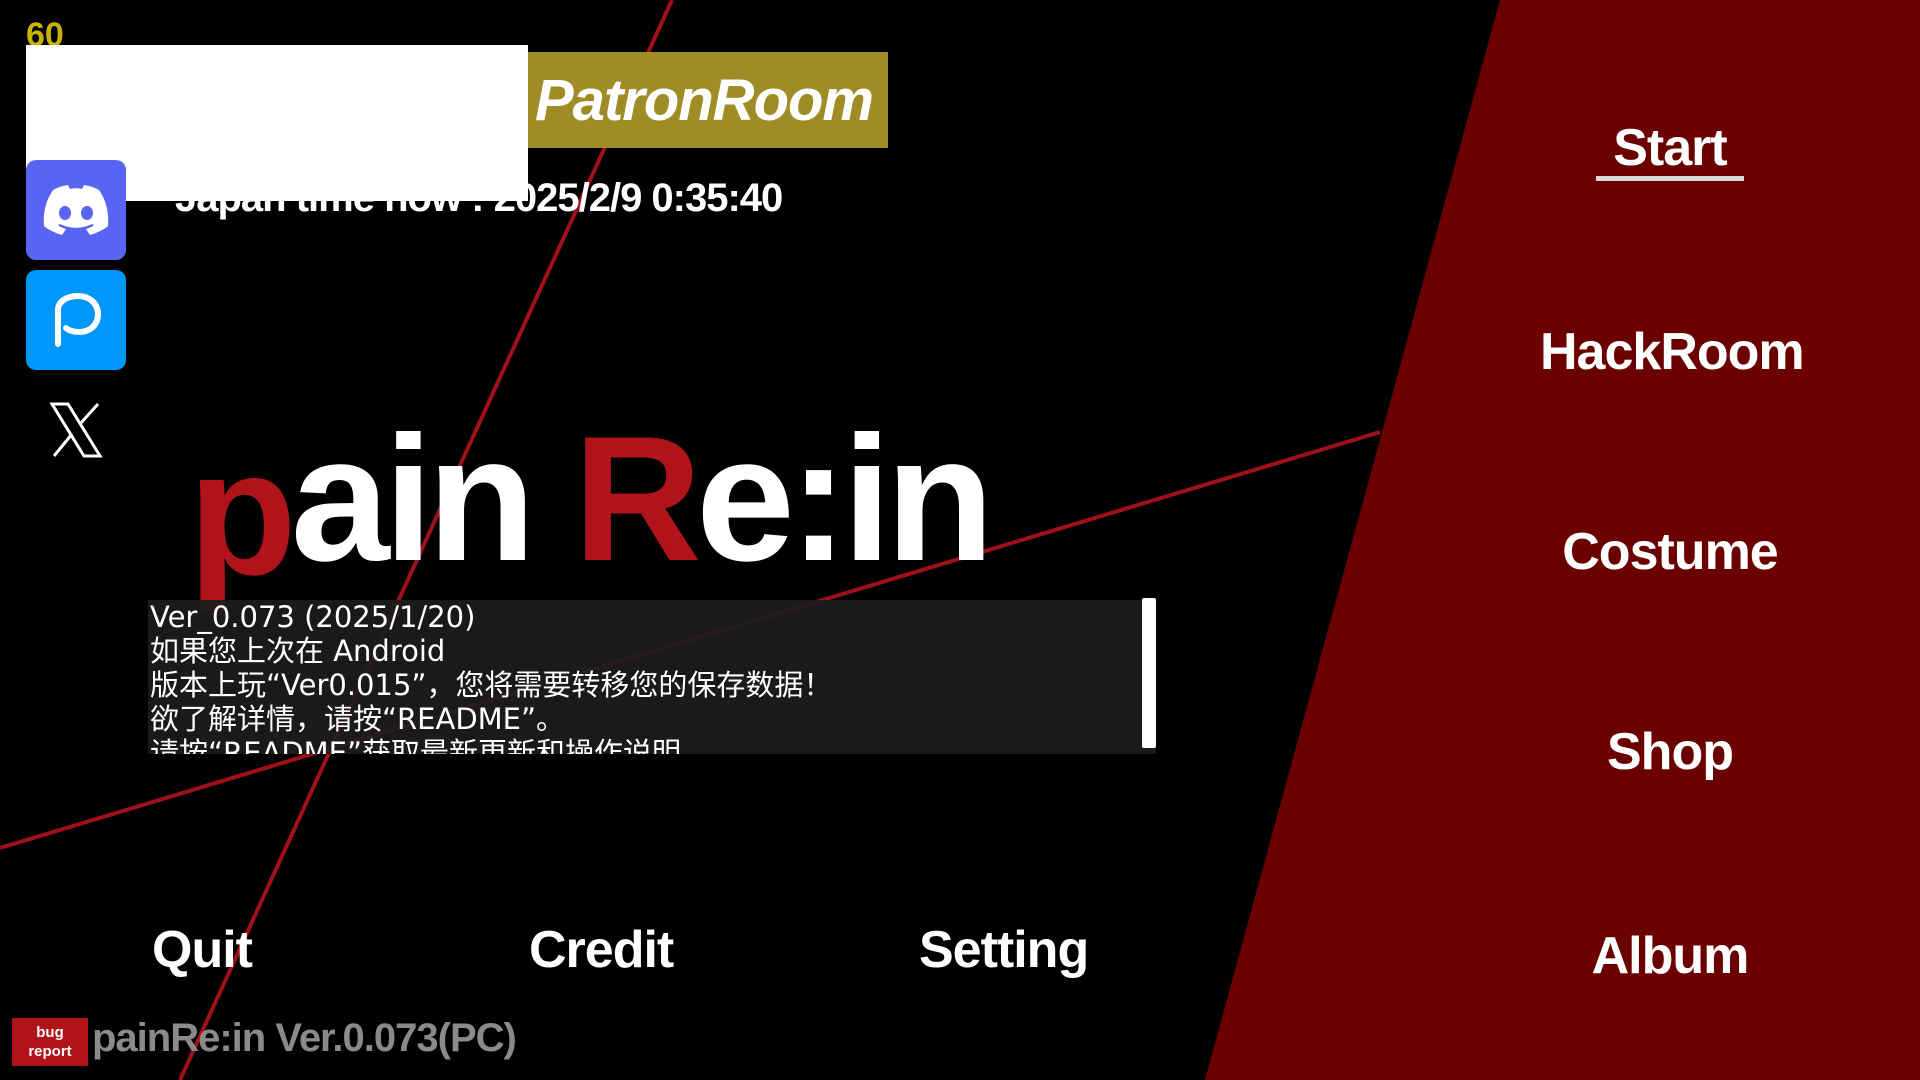 The height and width of the screenshot is (1080, 1920). What do you see at coordinates (637, 498) in the screenshot?
I see `logo-r: R` at bounding box center [637, 498].